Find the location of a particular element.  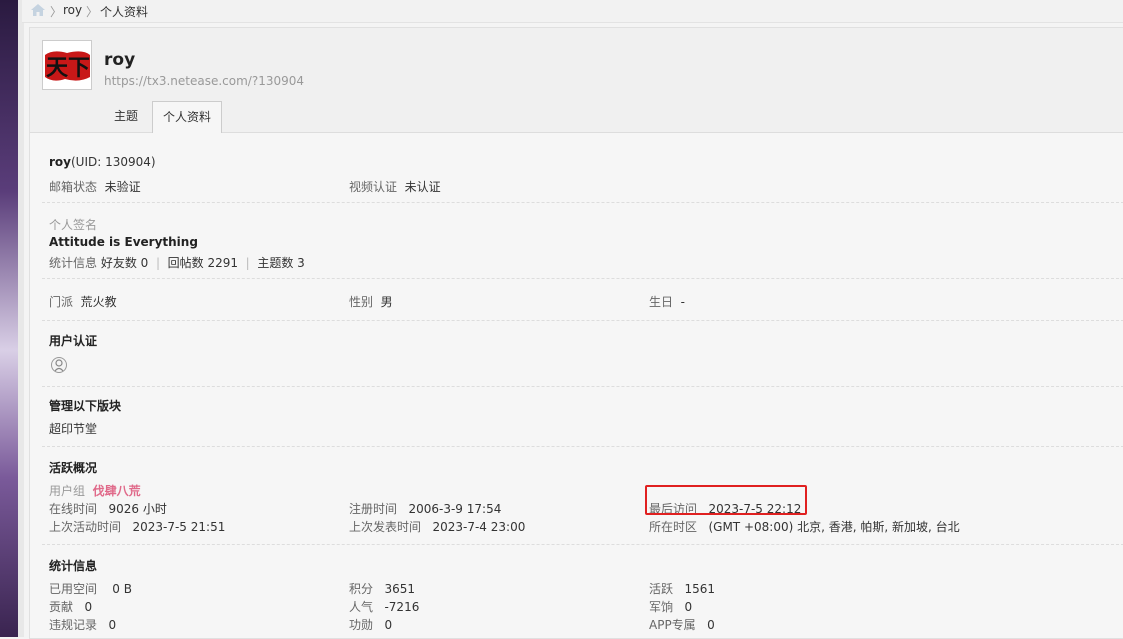

gender-value: 男 is located at coordinates (386, 302).